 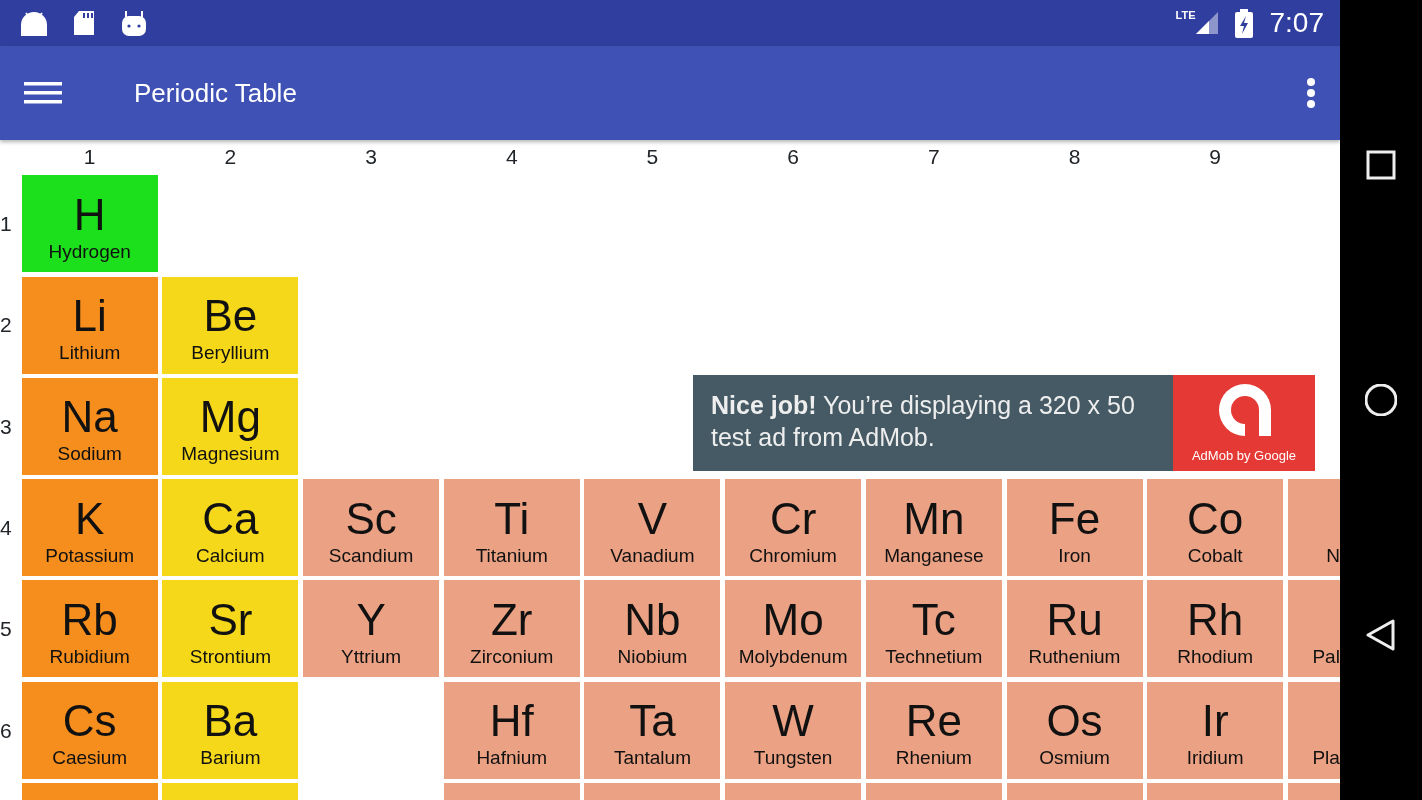 What do you see at coordinates (89, 721) in the screenshot?
I see `element-symbol: Cs` at bounding box center [89, 721].